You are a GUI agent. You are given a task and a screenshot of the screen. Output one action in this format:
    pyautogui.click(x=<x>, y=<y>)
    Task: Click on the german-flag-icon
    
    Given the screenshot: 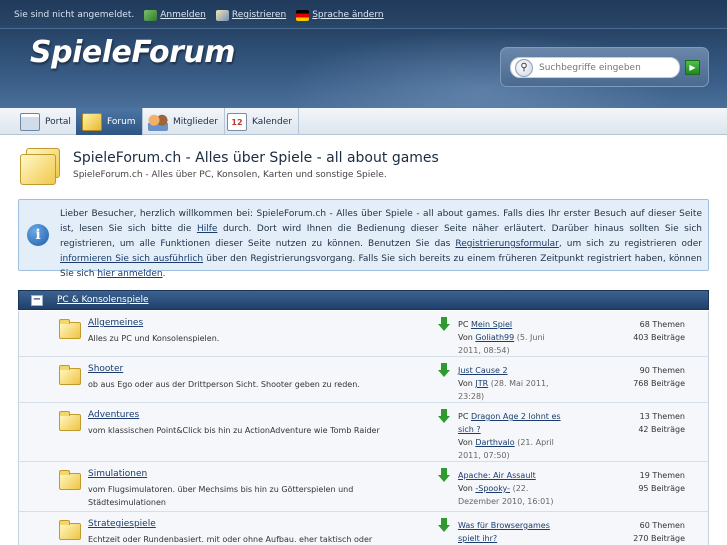 What is the action you would take?
    pyautogui.click(x=303, y=15)
    